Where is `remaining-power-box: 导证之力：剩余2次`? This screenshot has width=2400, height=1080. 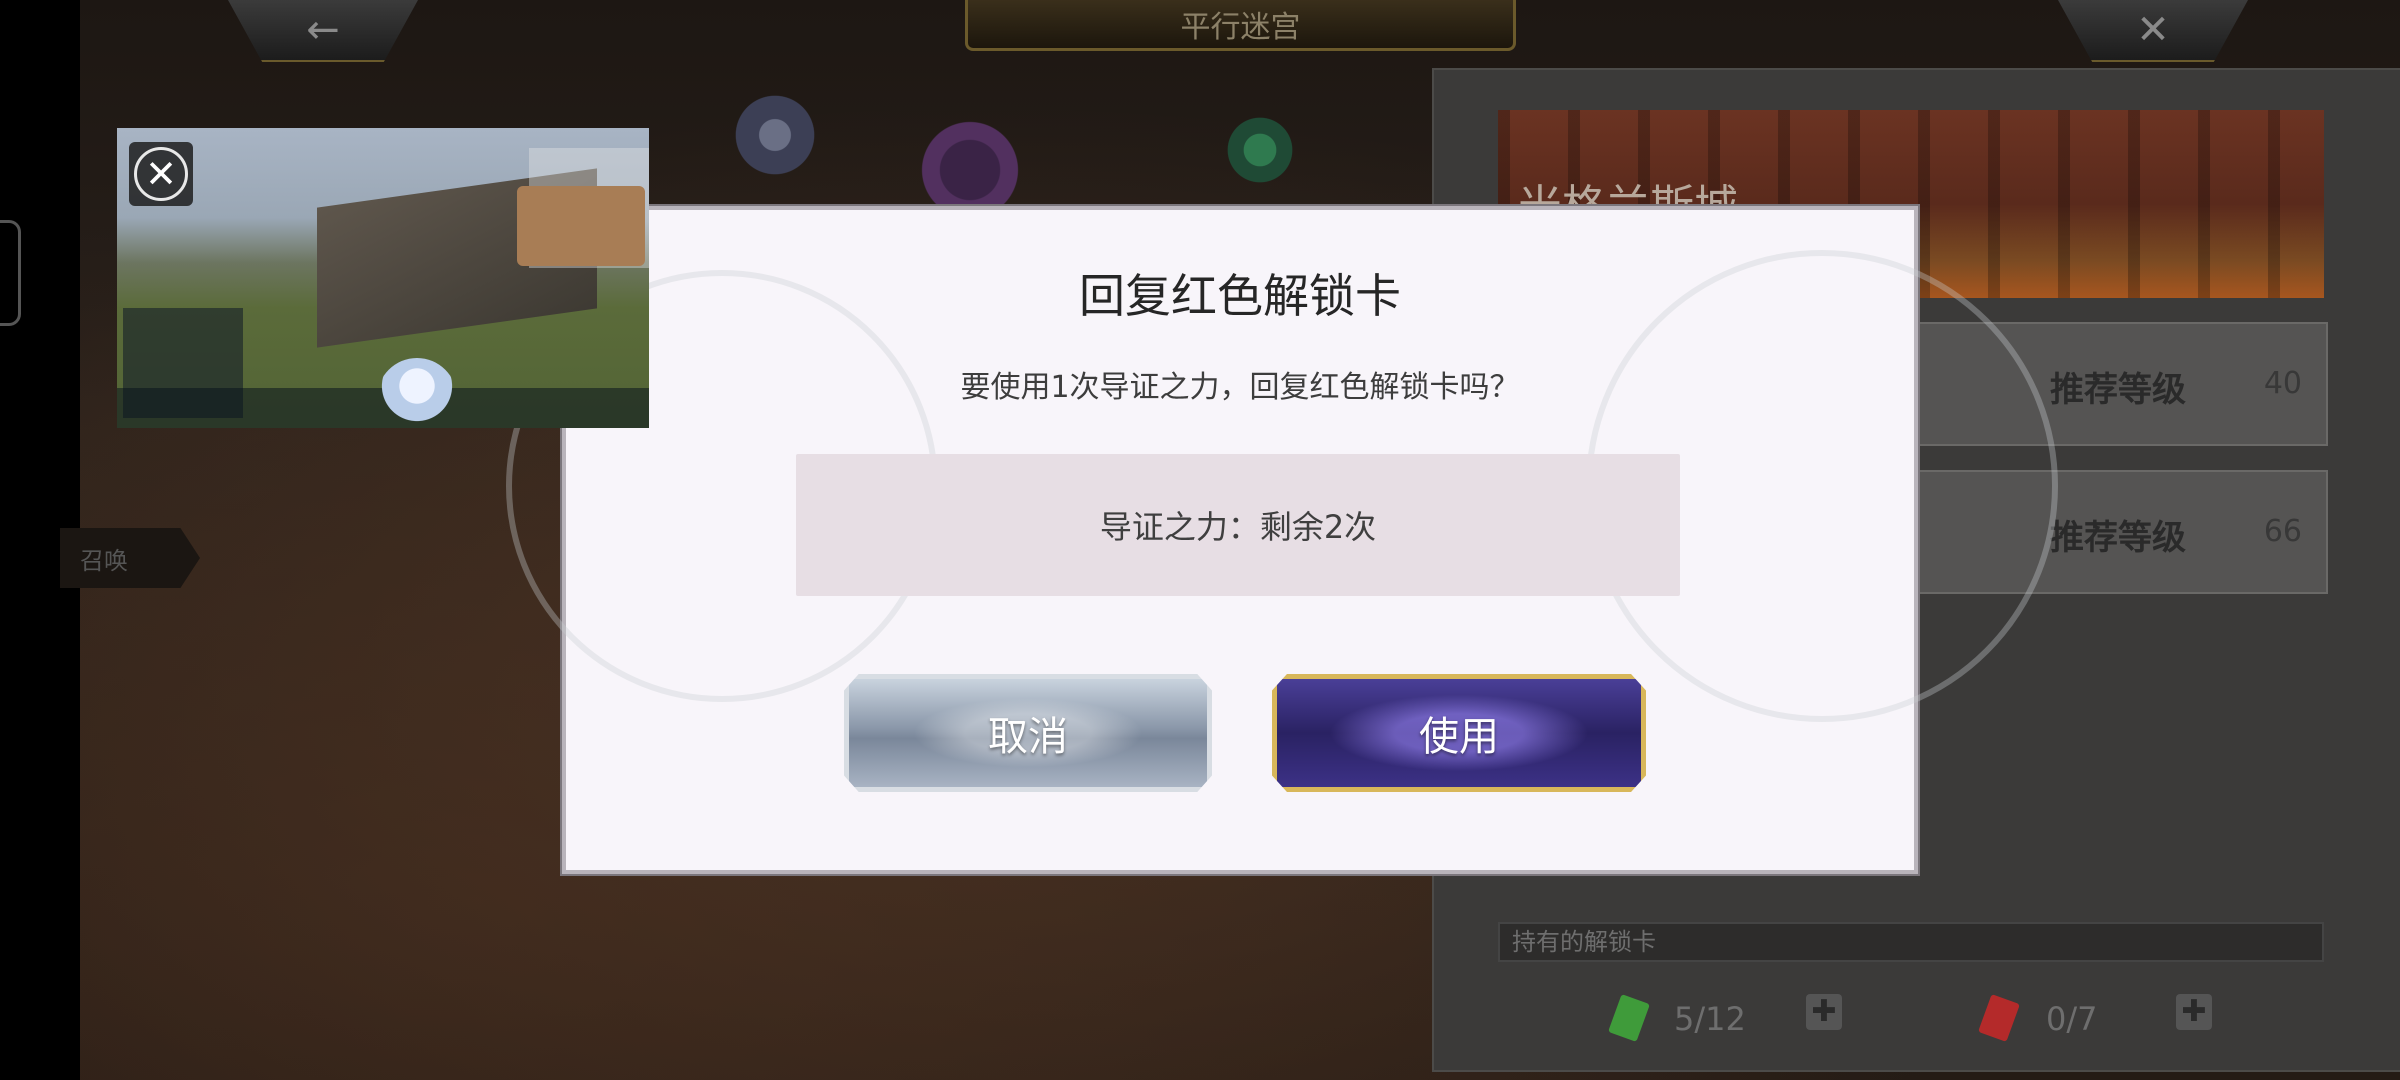 remaining-power-box: 导证之力：剩余2次 is located at coordinates (1238, 525).